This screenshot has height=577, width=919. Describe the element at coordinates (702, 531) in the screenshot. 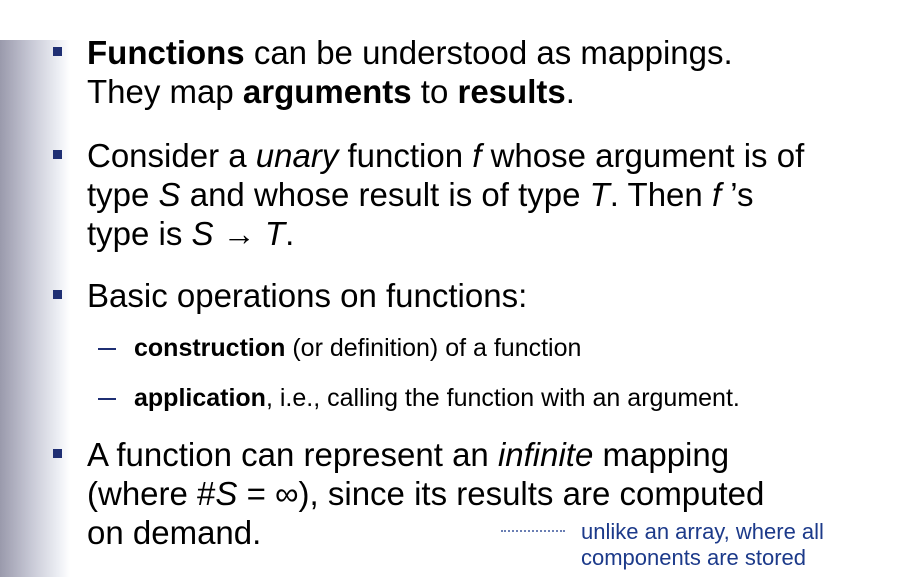

I see `note-line: unlike an array, where all` at that location.